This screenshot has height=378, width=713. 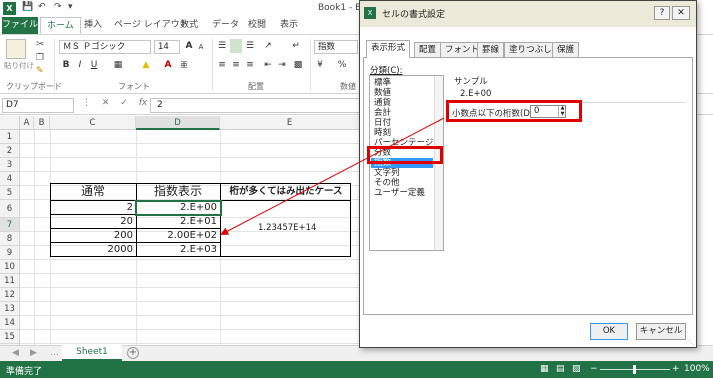 I want to click on tab-number-format: 表示形式, so click(x=388, y=49).